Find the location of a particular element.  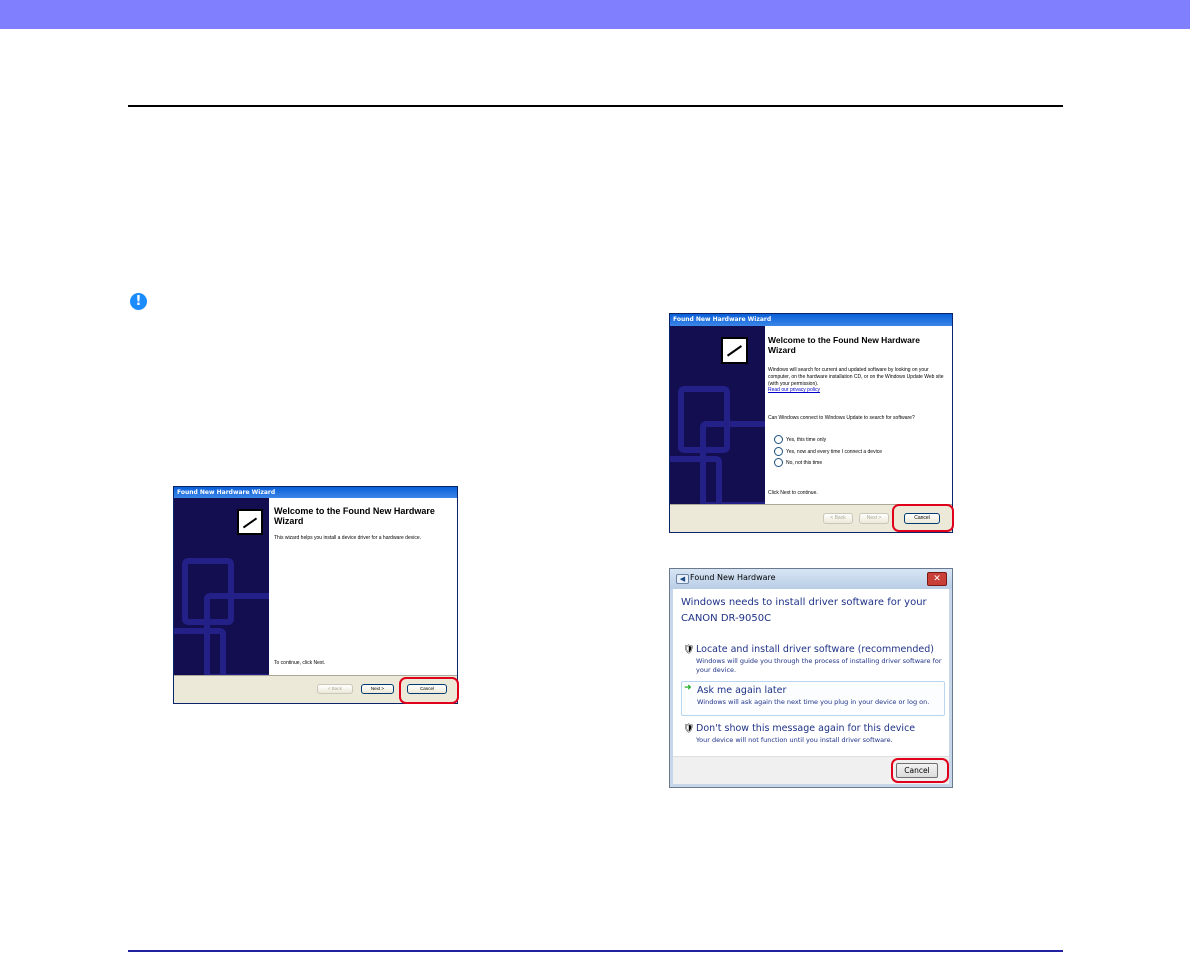

option-yes-once: Yes, this time only is located at coordinates (800, 439).